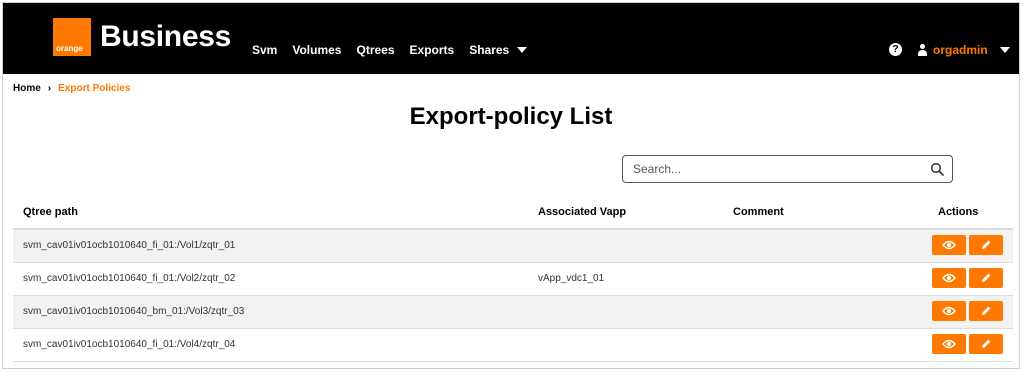 Image resolution: width=1024 pixels, height=373 pixels. I want to click on breadcrumb-current: Export Policies, so click(94, 88).